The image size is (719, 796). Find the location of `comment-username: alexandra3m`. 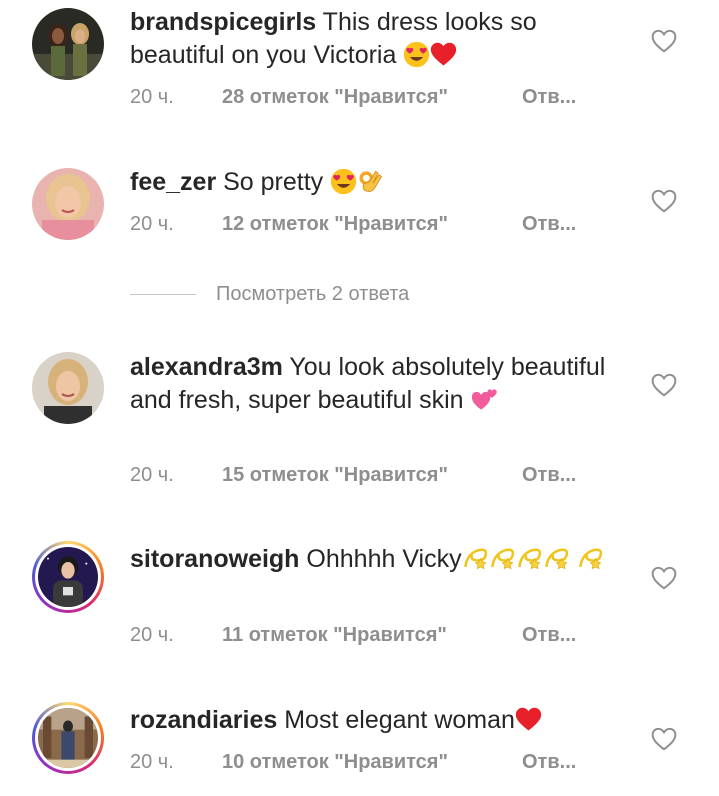

comment-username: alexandra3m is located at coordinates (206, 367).